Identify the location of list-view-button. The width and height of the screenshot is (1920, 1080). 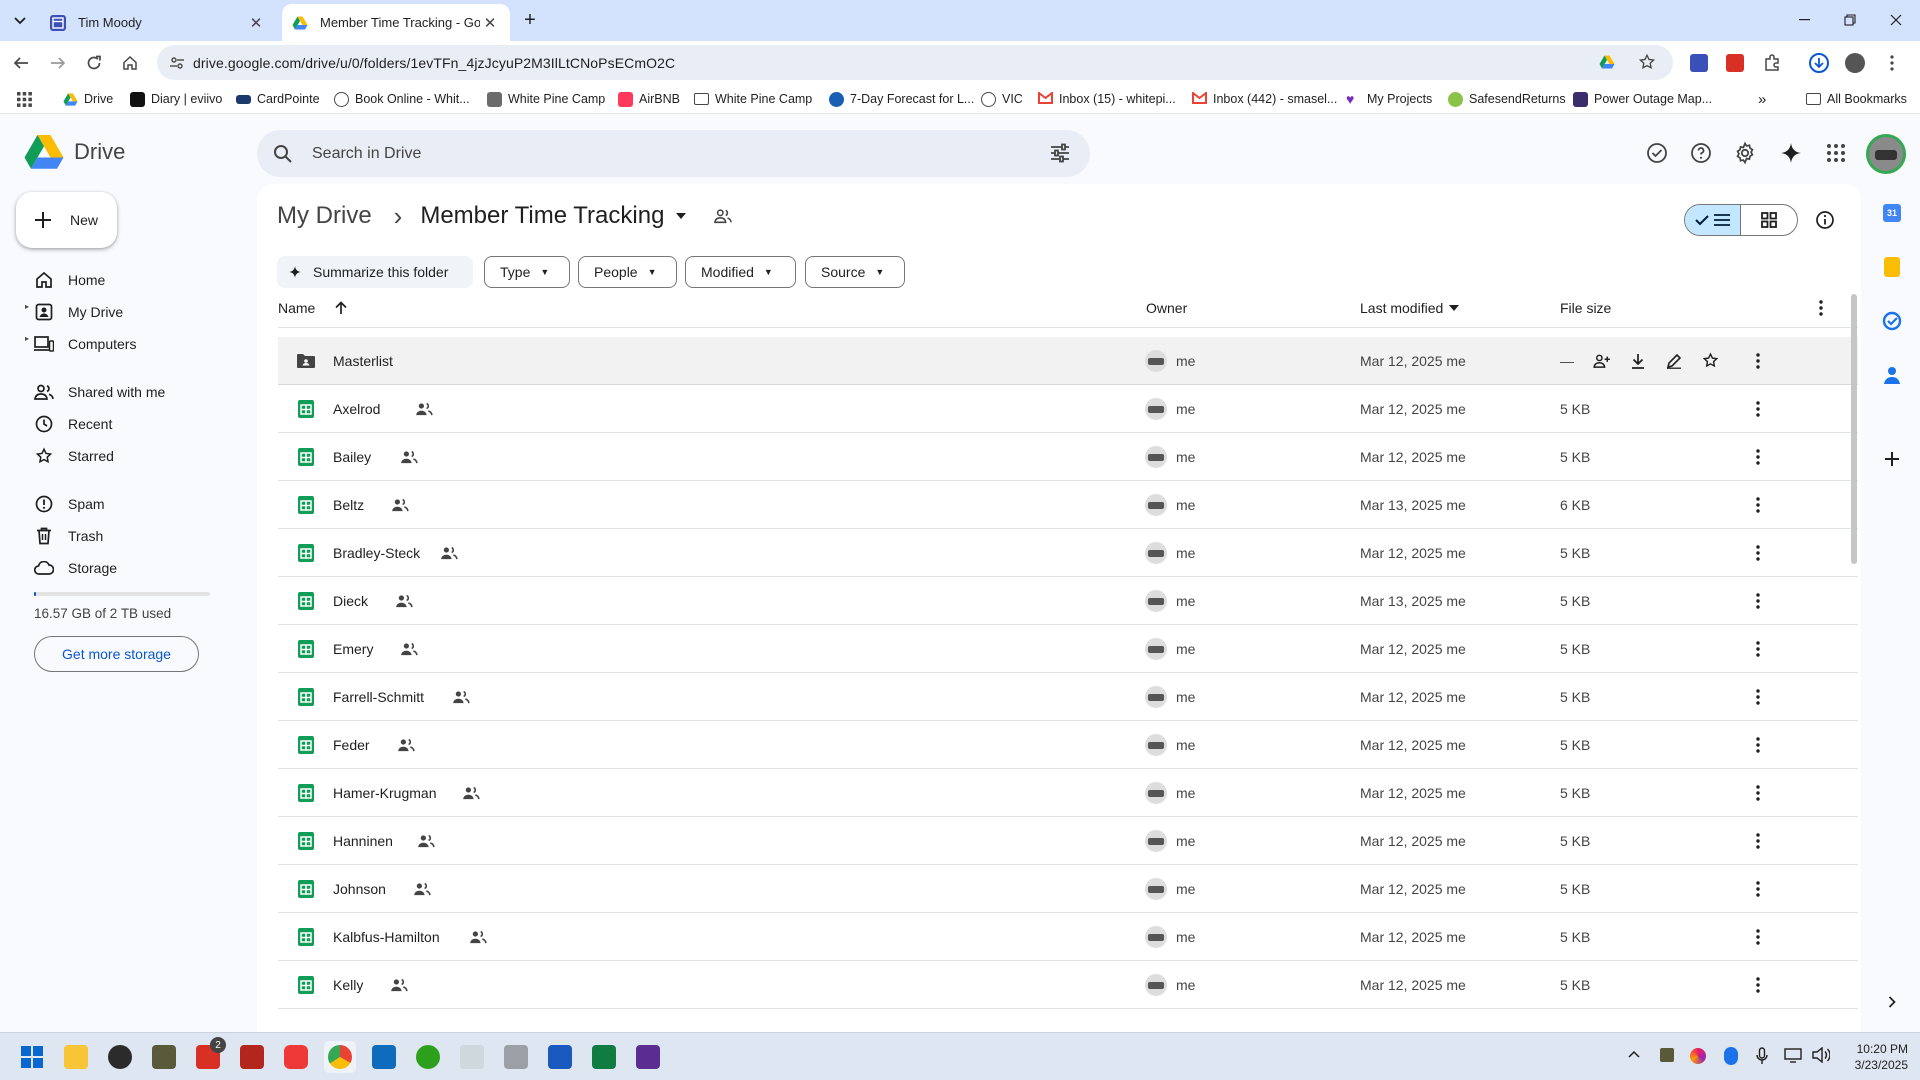
(1713, 220).